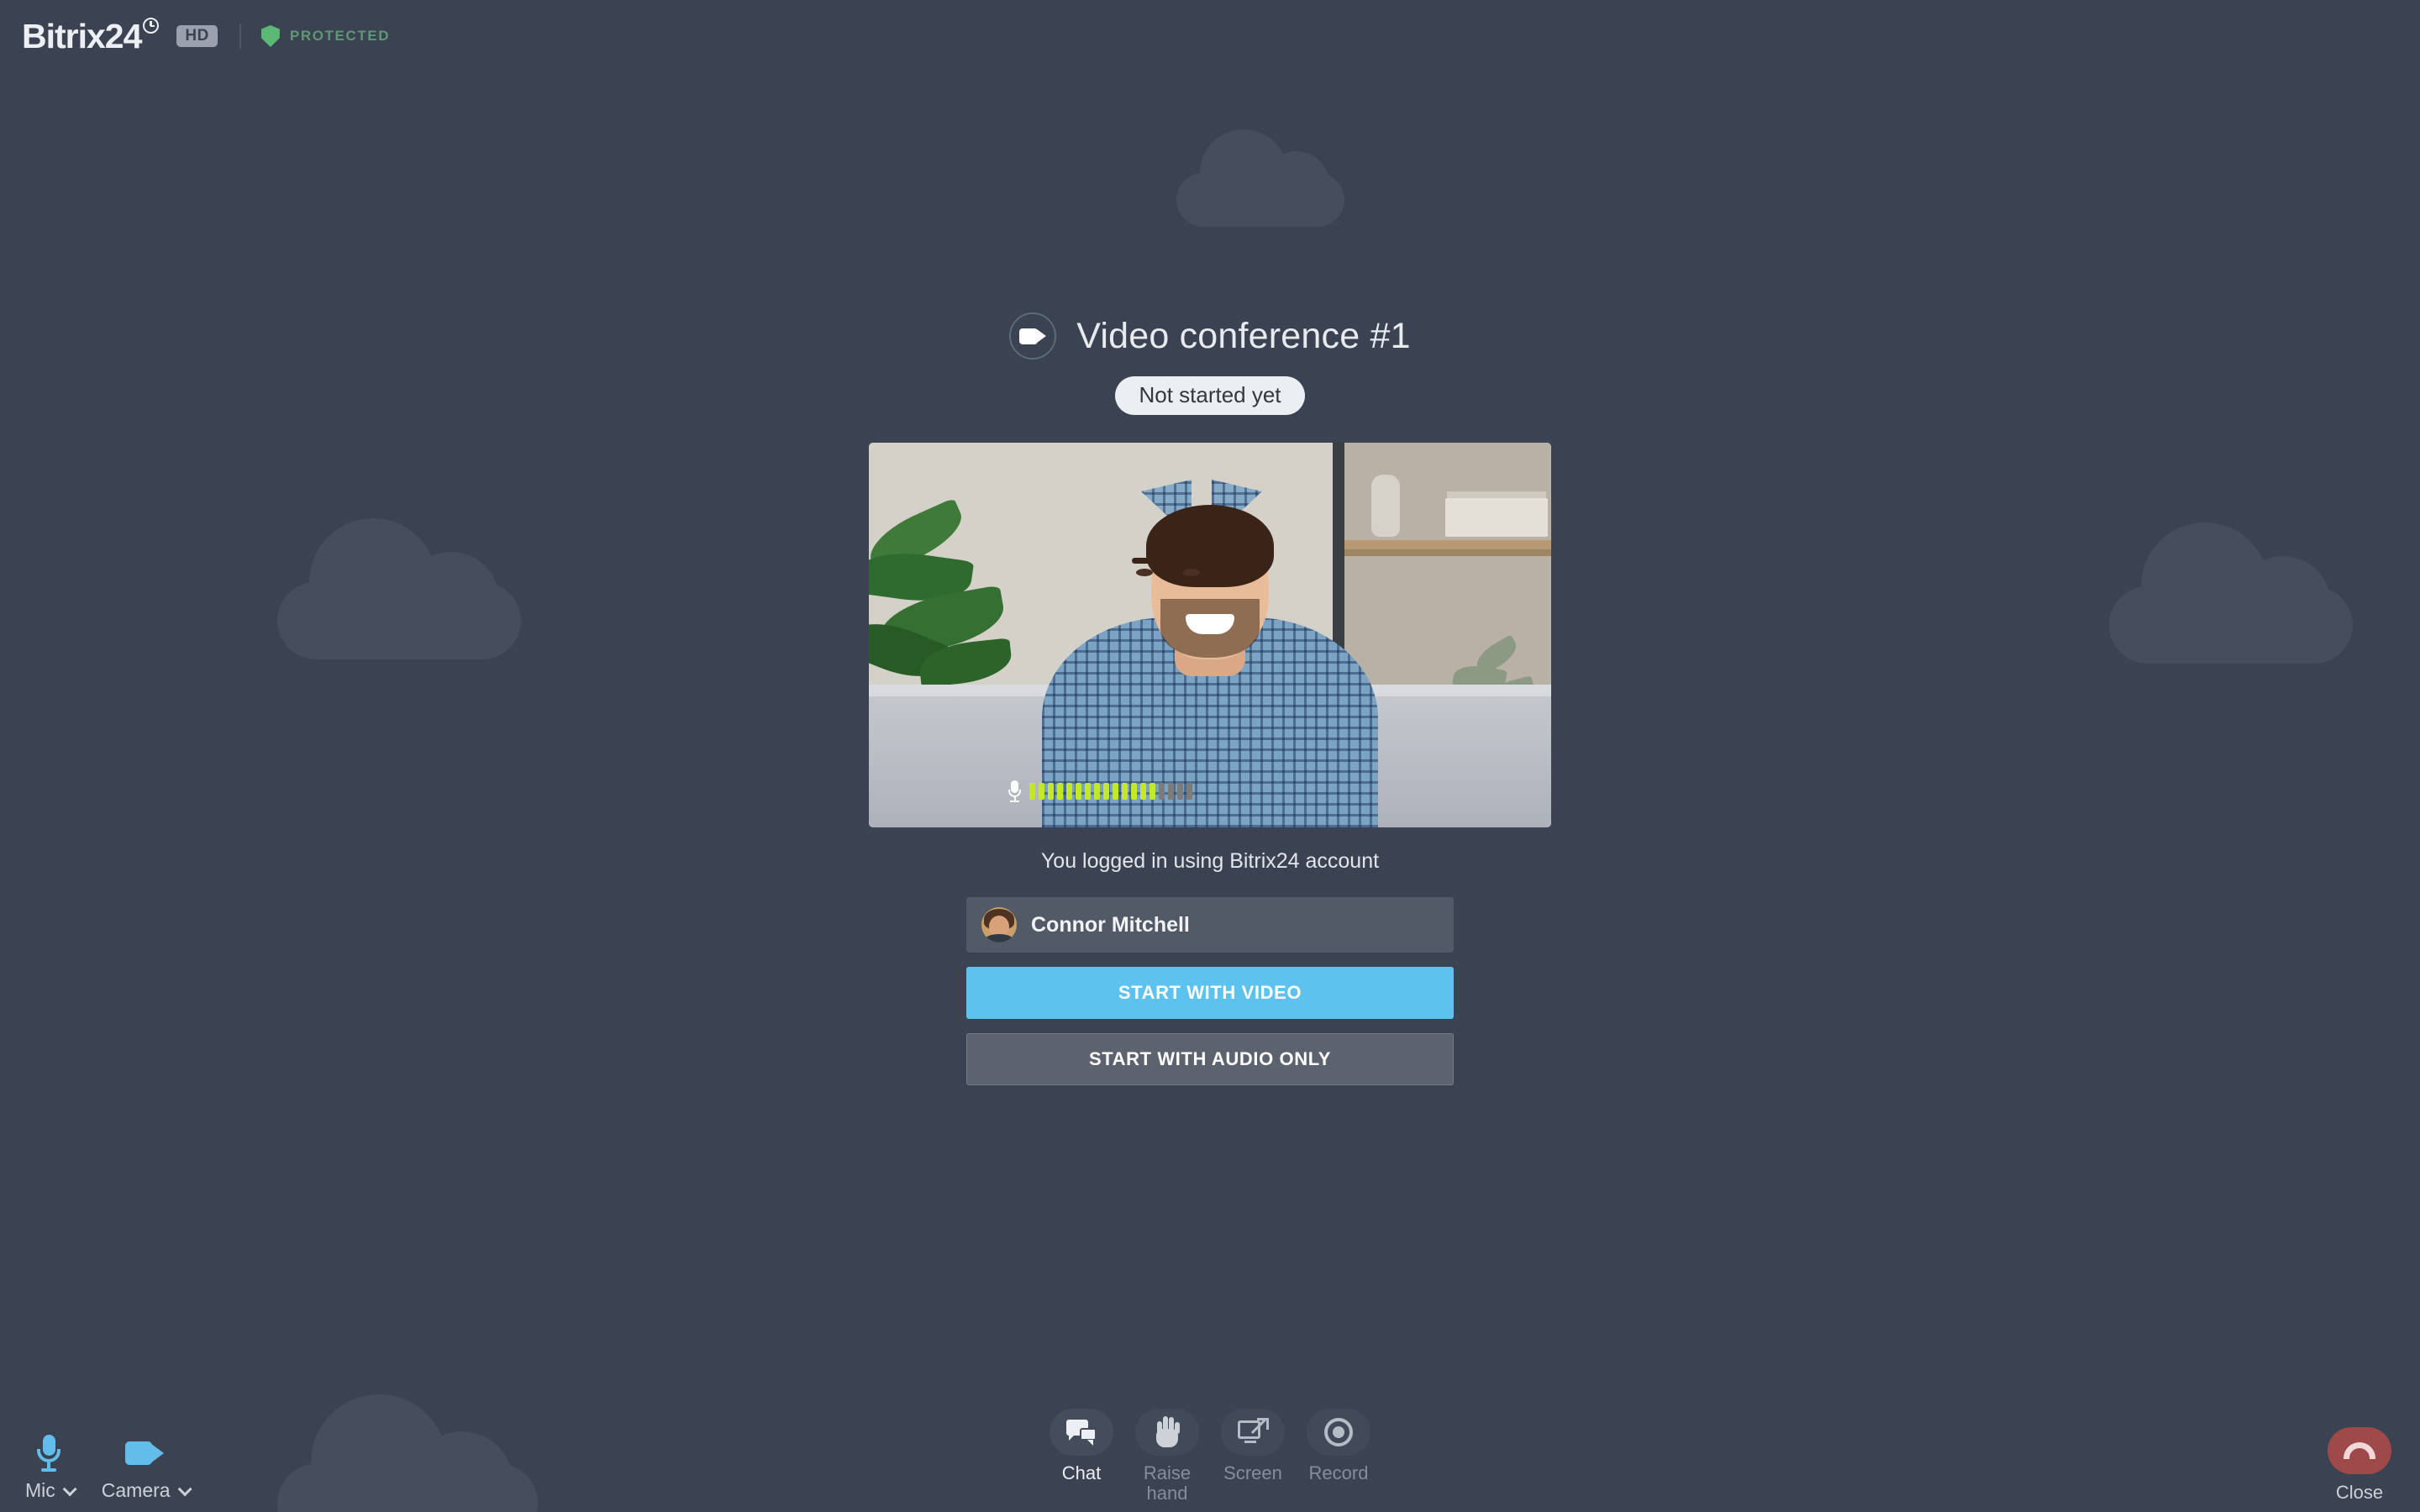  What do you see at coordinates (1210, 36) in the screenshot?
I see `app-header: Bitrix24 HD PROTECTED` at bounding box center [1210, 36].